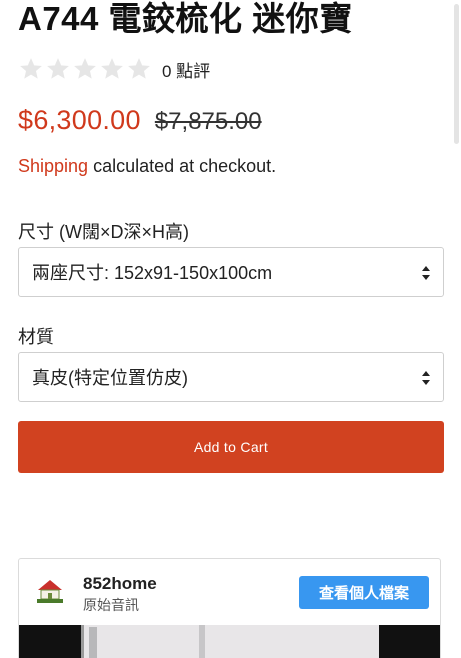 This screenshot has width=461, height=658. What do you see at coordinates (182, 166) in the screenshot?
I see `shipping-note-text: calculated at checkout.` at bounding box center [182, 166].